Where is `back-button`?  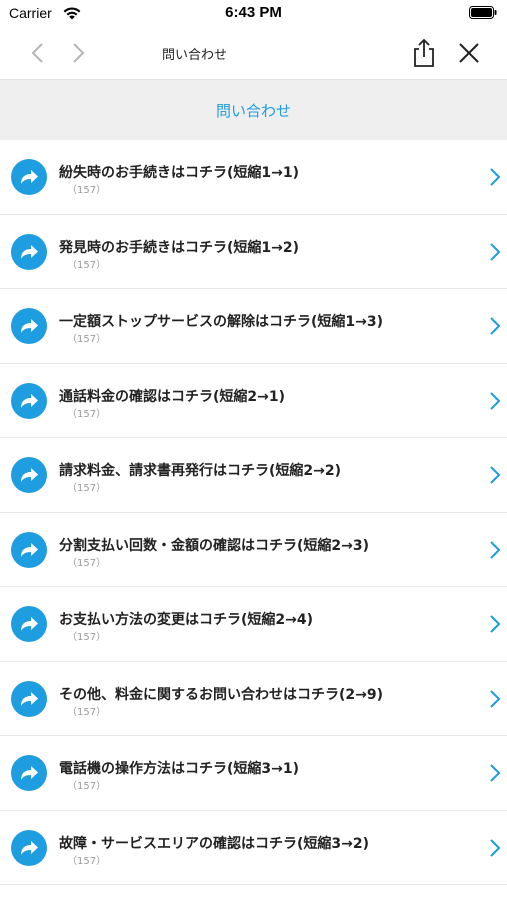 back-button is located at coordinates (37, 53).